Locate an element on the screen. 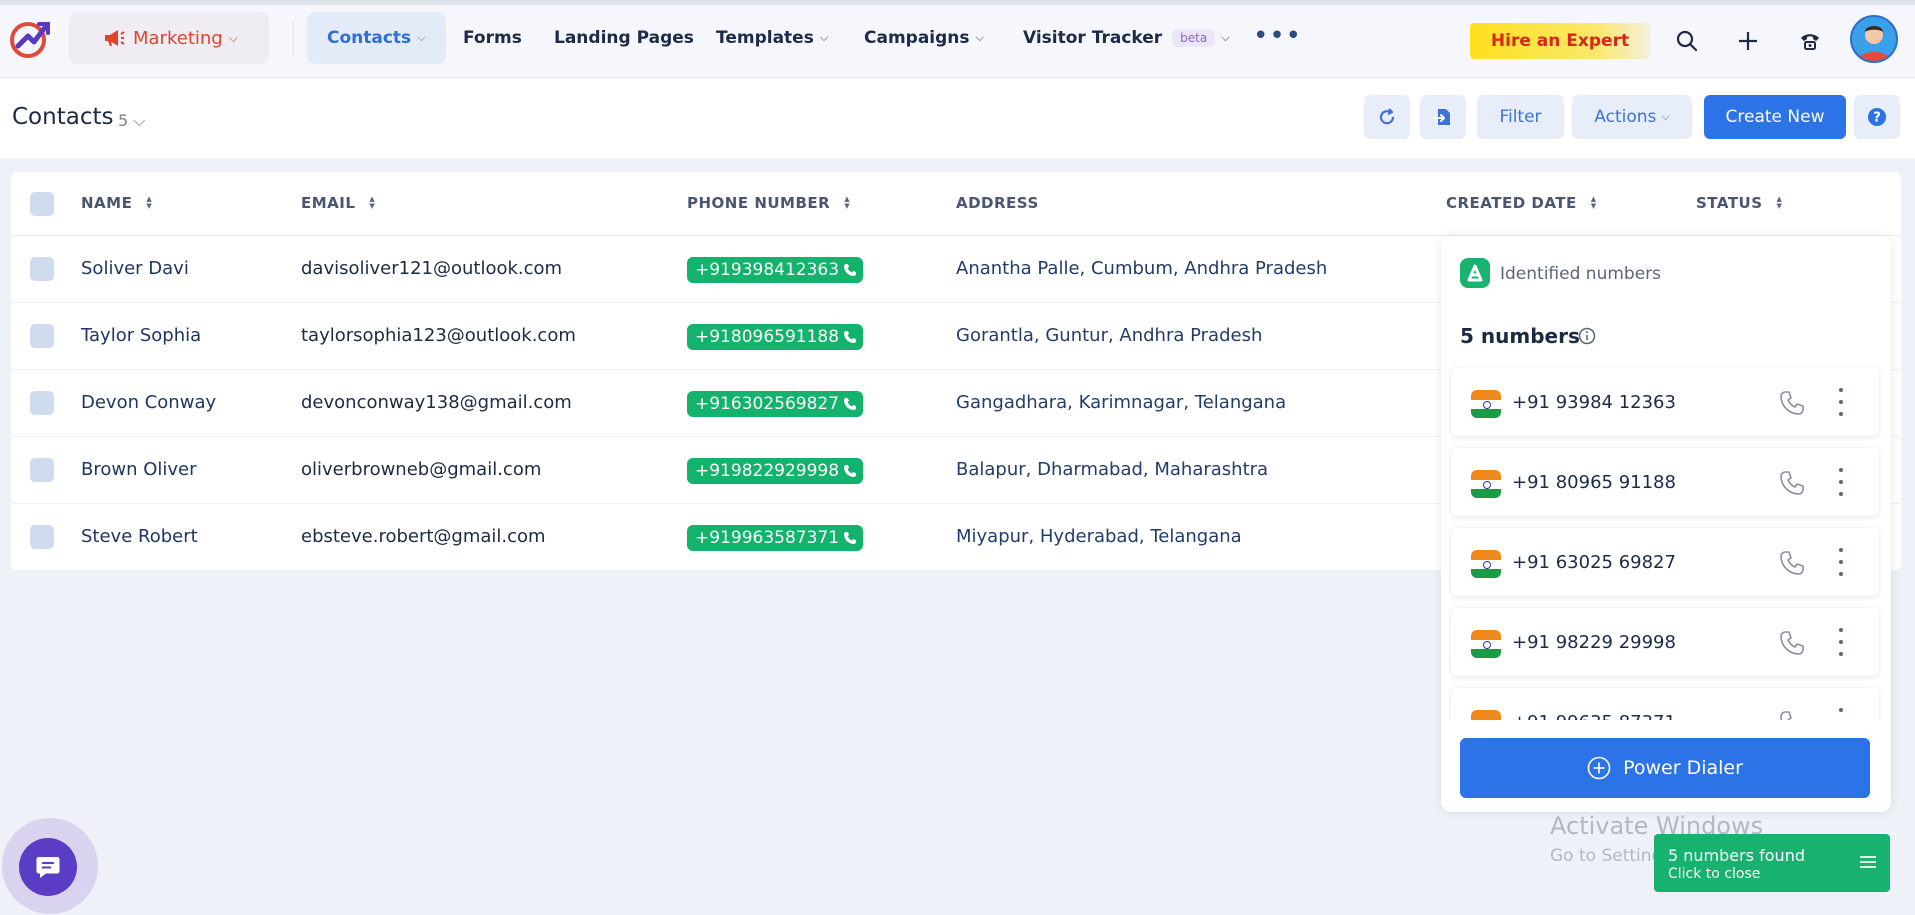 Image resolution: width=1915 pixels, height=915 pixels. phone-number-pill: +916302569827 is located at coordinates (775, 404).